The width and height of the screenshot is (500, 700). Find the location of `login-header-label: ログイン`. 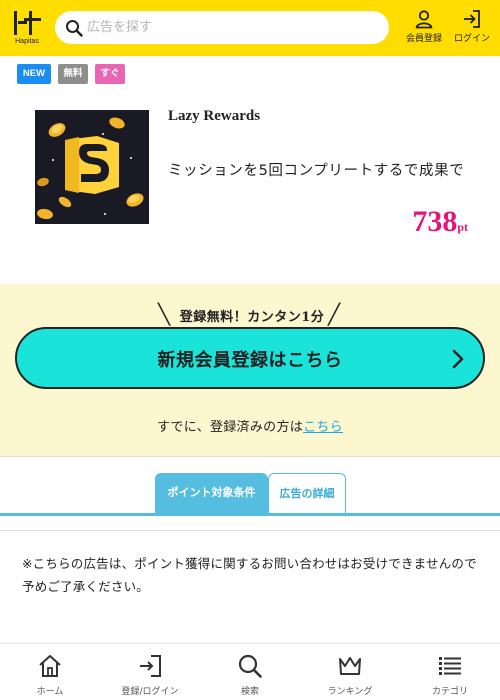

login-header-label: ログイン is located at coordinates (471, 39).